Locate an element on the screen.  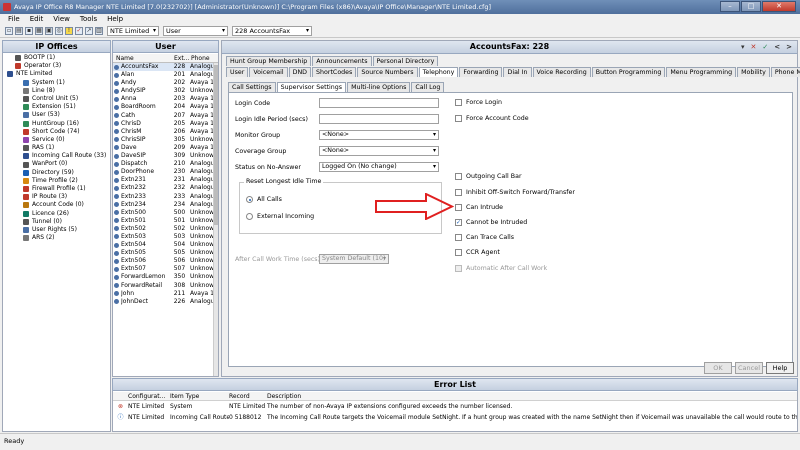
subtab-call-settings: Call Settings is located at coordinates (252, 87).